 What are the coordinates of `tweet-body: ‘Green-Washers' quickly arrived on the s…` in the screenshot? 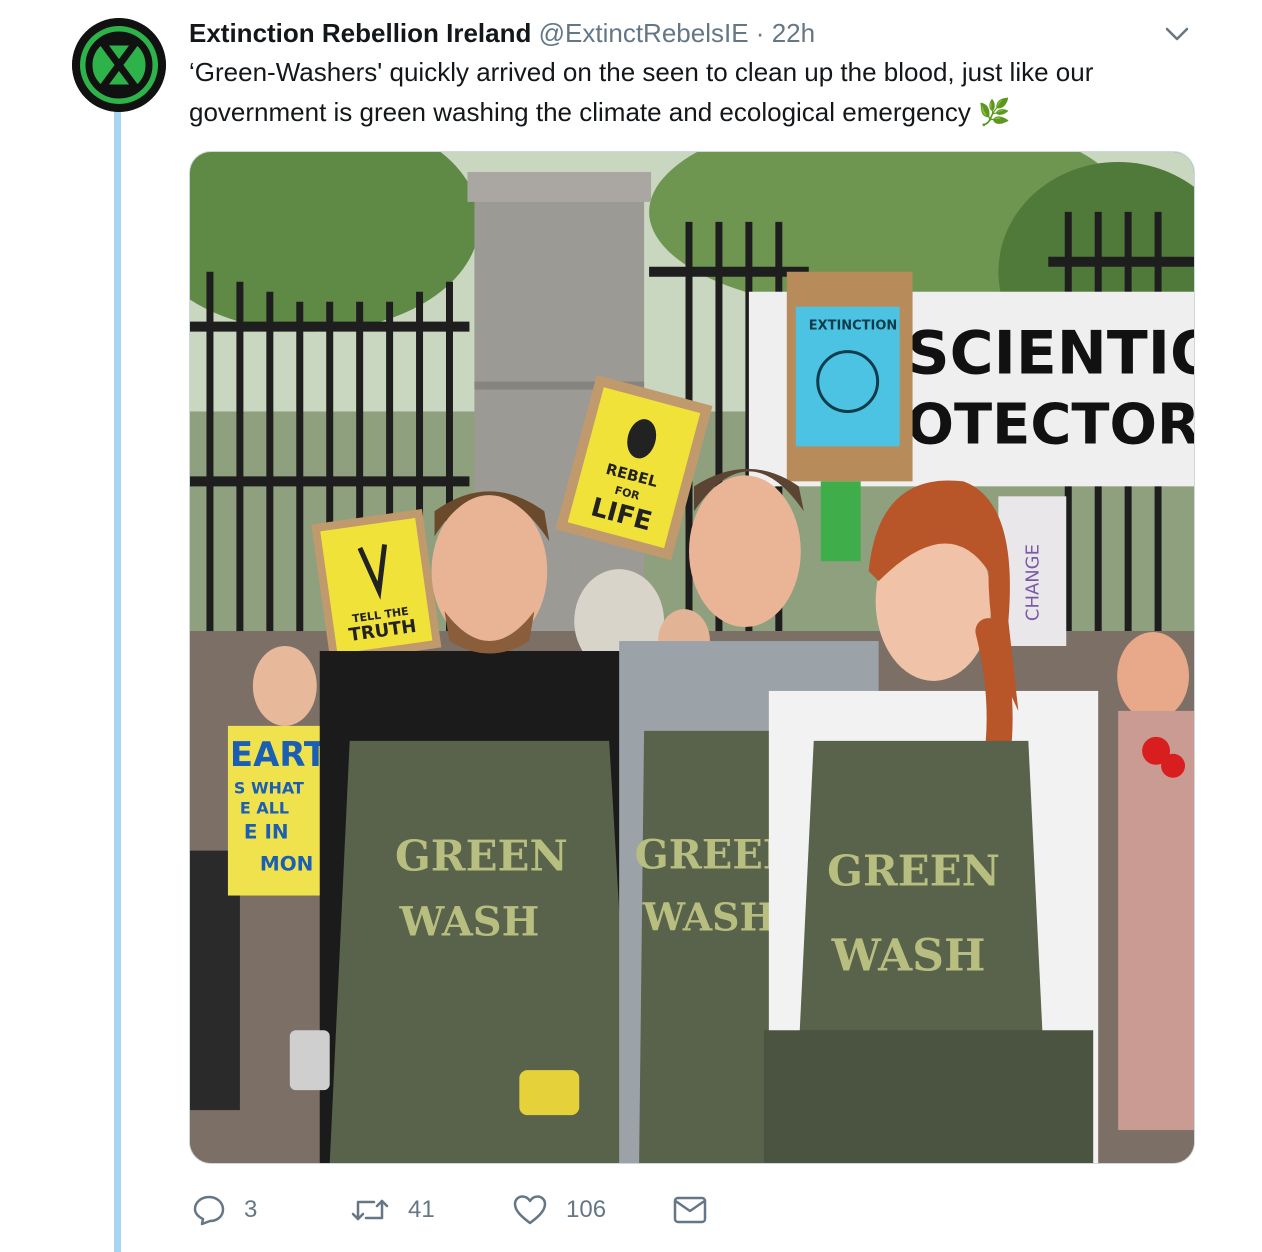 It's located at (641, 92).